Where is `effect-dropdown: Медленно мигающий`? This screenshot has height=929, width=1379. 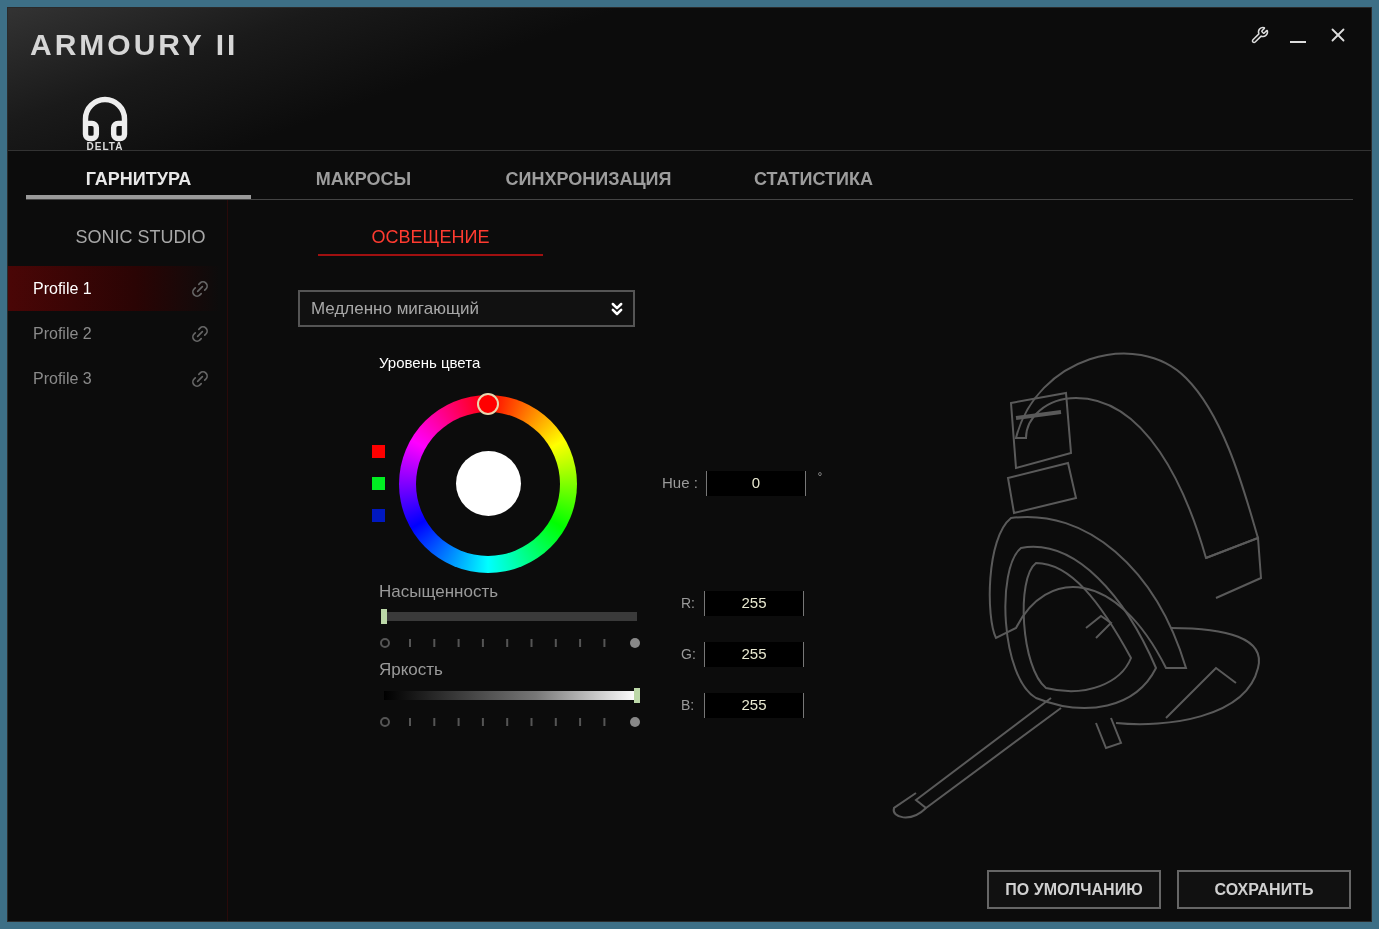
effect-dropdown: Медленно мигающий is located at coordinates (466, 308).